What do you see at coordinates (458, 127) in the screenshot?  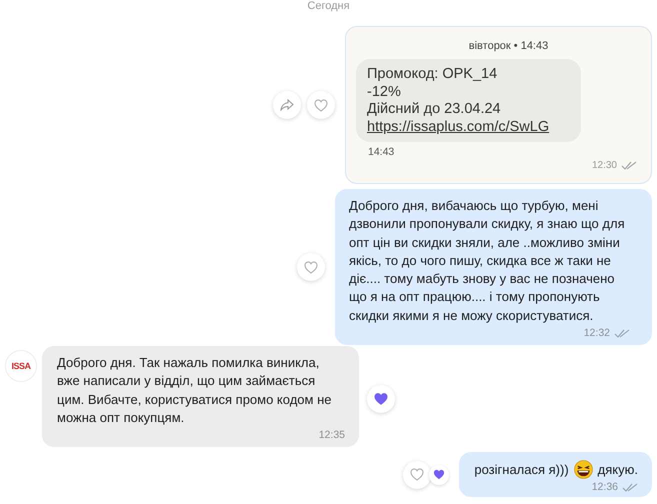 I see `screenshot-link: https://issaplus.com/c/SwLG` at bounding box center [458, 127].